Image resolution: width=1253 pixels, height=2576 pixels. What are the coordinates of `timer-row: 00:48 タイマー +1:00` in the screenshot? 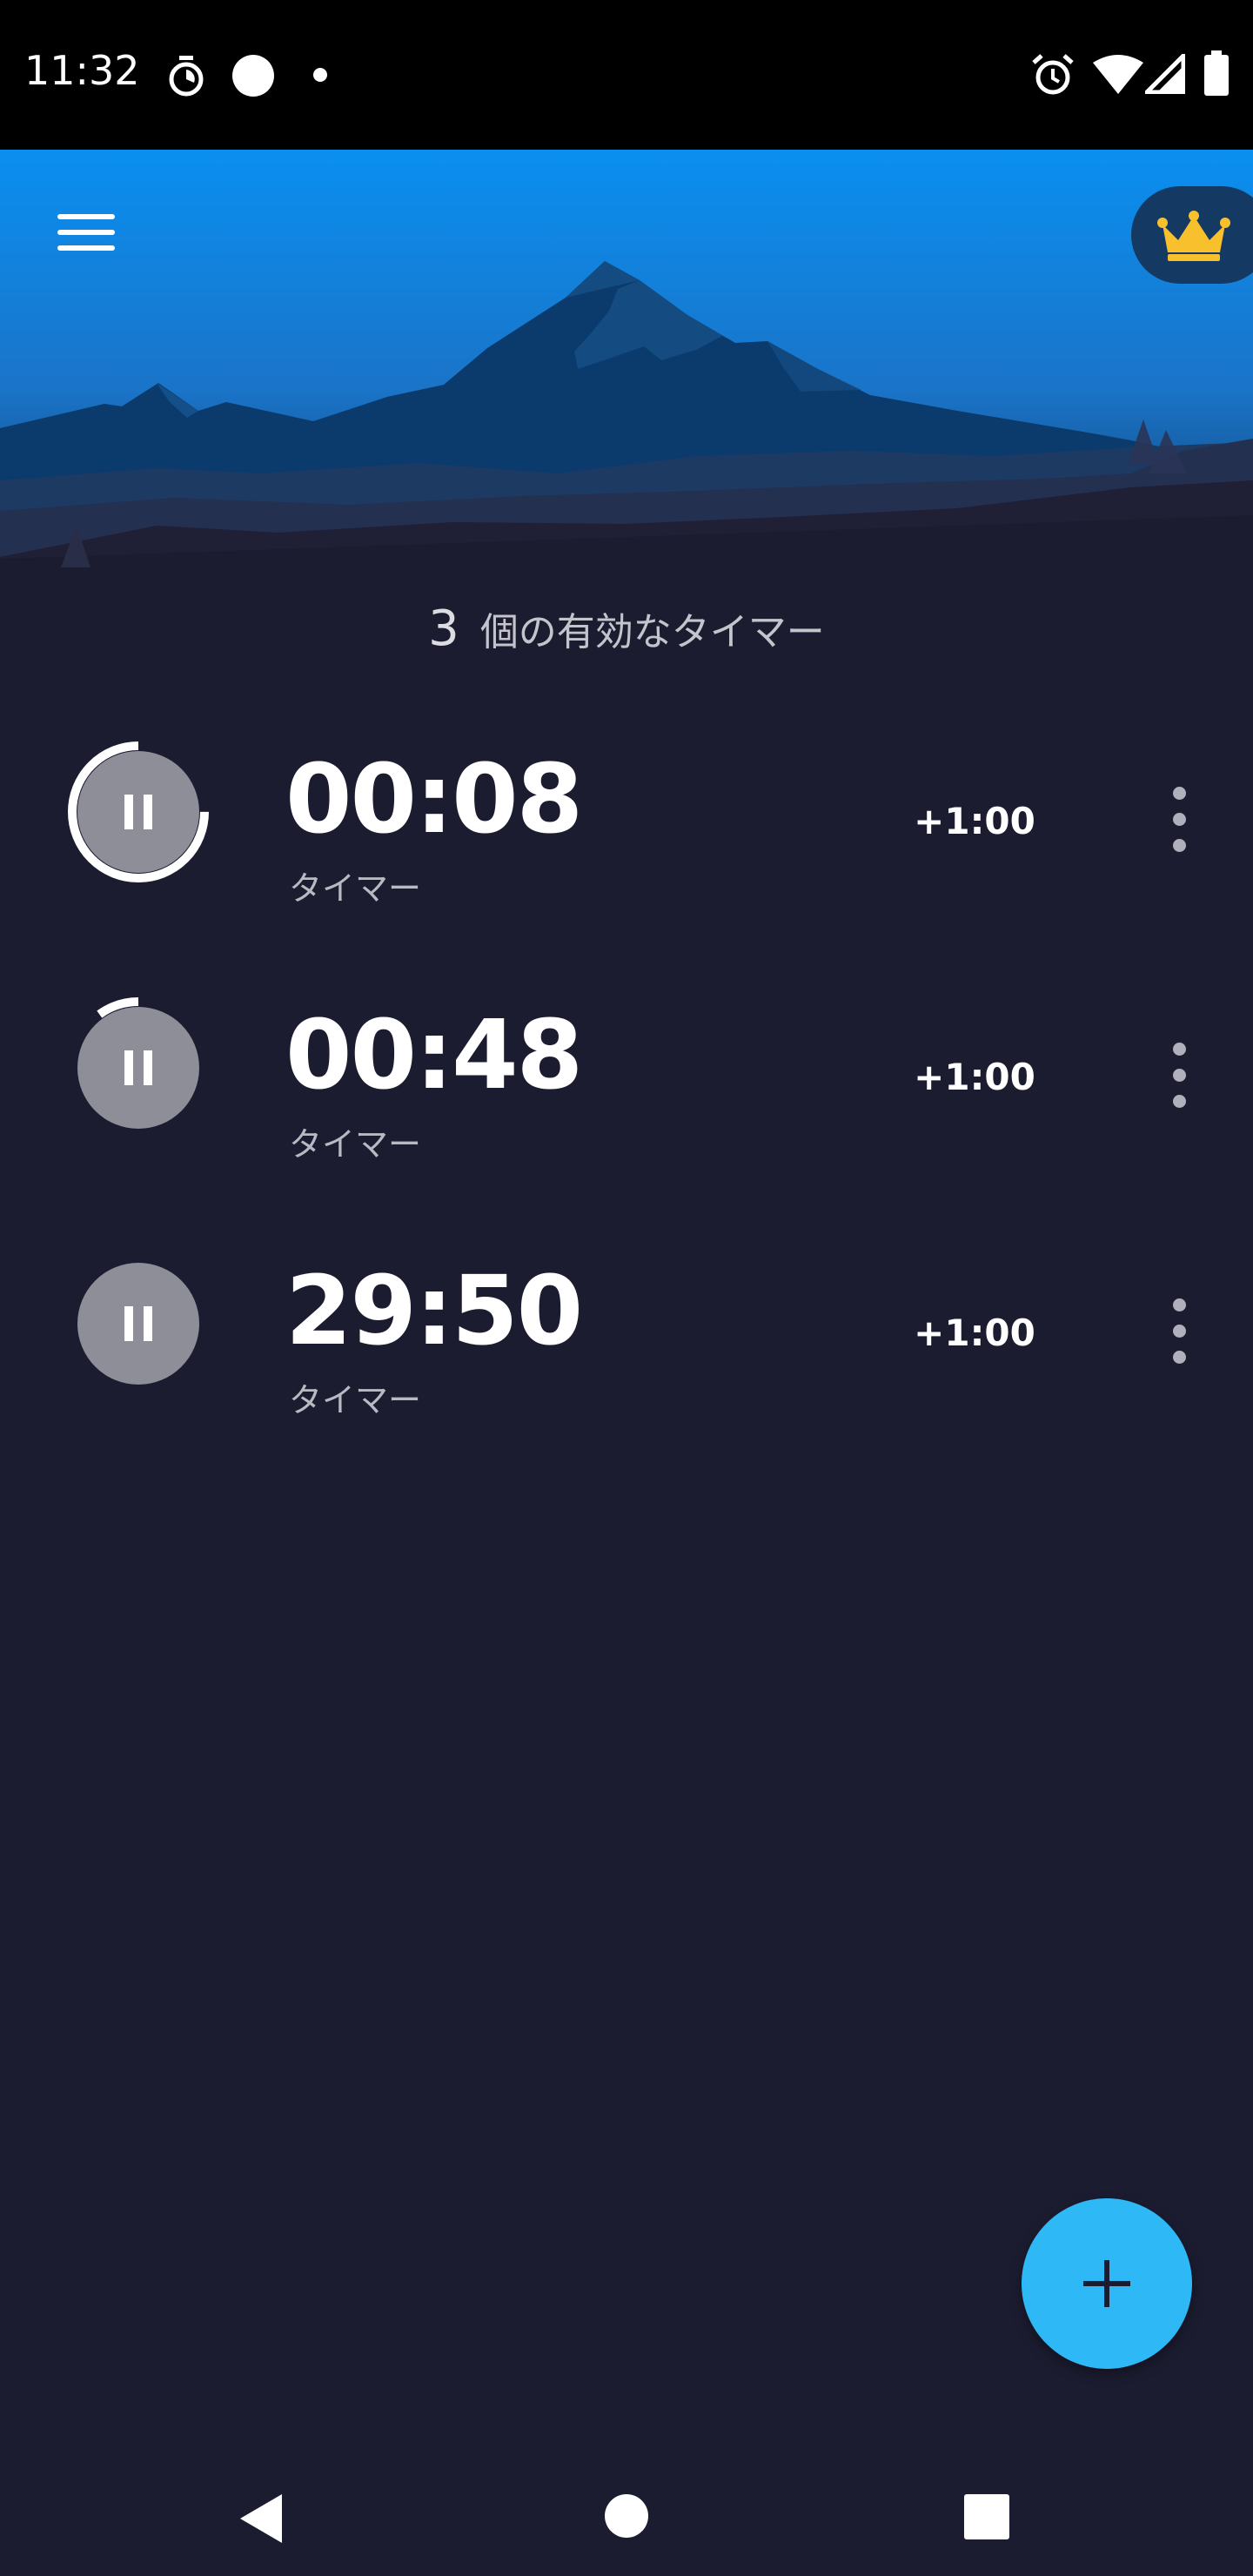 It's located at (626, 1076).